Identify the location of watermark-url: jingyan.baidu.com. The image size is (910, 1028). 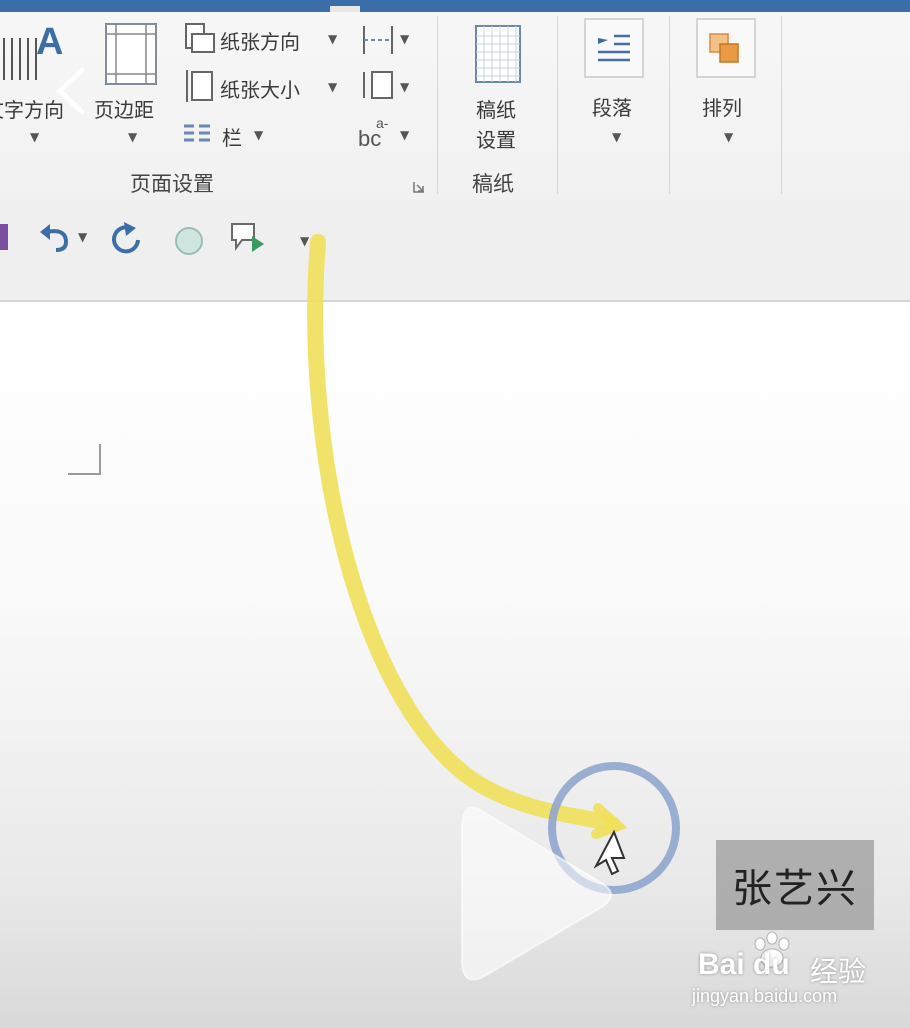
(765, 996).